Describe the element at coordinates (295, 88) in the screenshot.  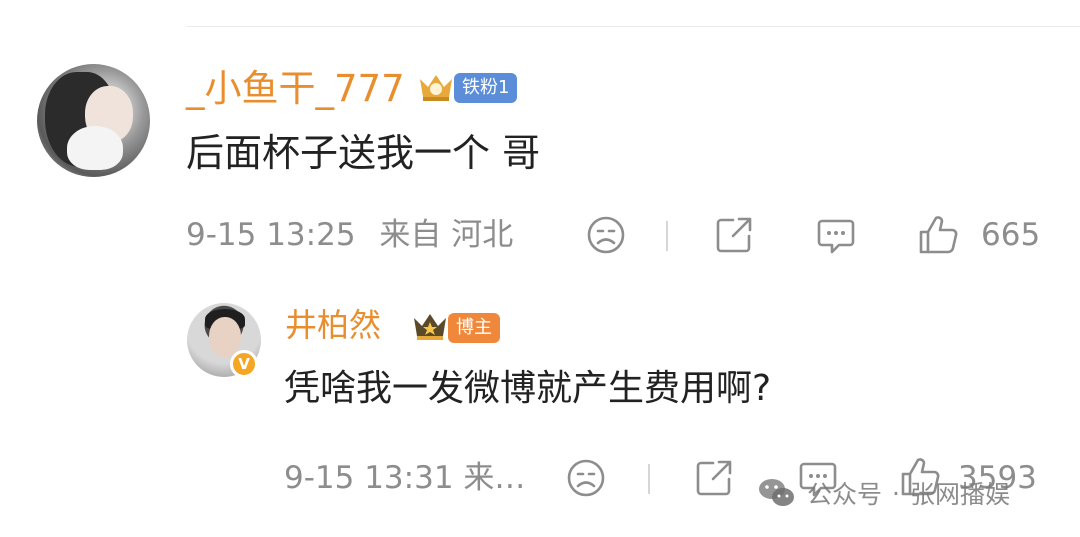
I see `comment-username: _小鱼干_777` at that location.